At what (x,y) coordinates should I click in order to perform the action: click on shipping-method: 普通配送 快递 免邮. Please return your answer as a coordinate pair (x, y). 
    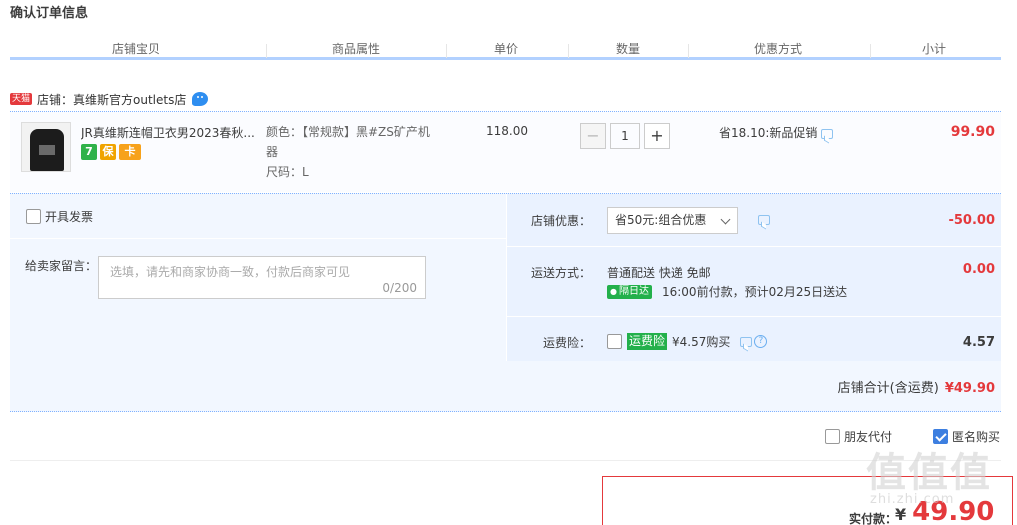
    Looking at the image, I should click on (659, 273).